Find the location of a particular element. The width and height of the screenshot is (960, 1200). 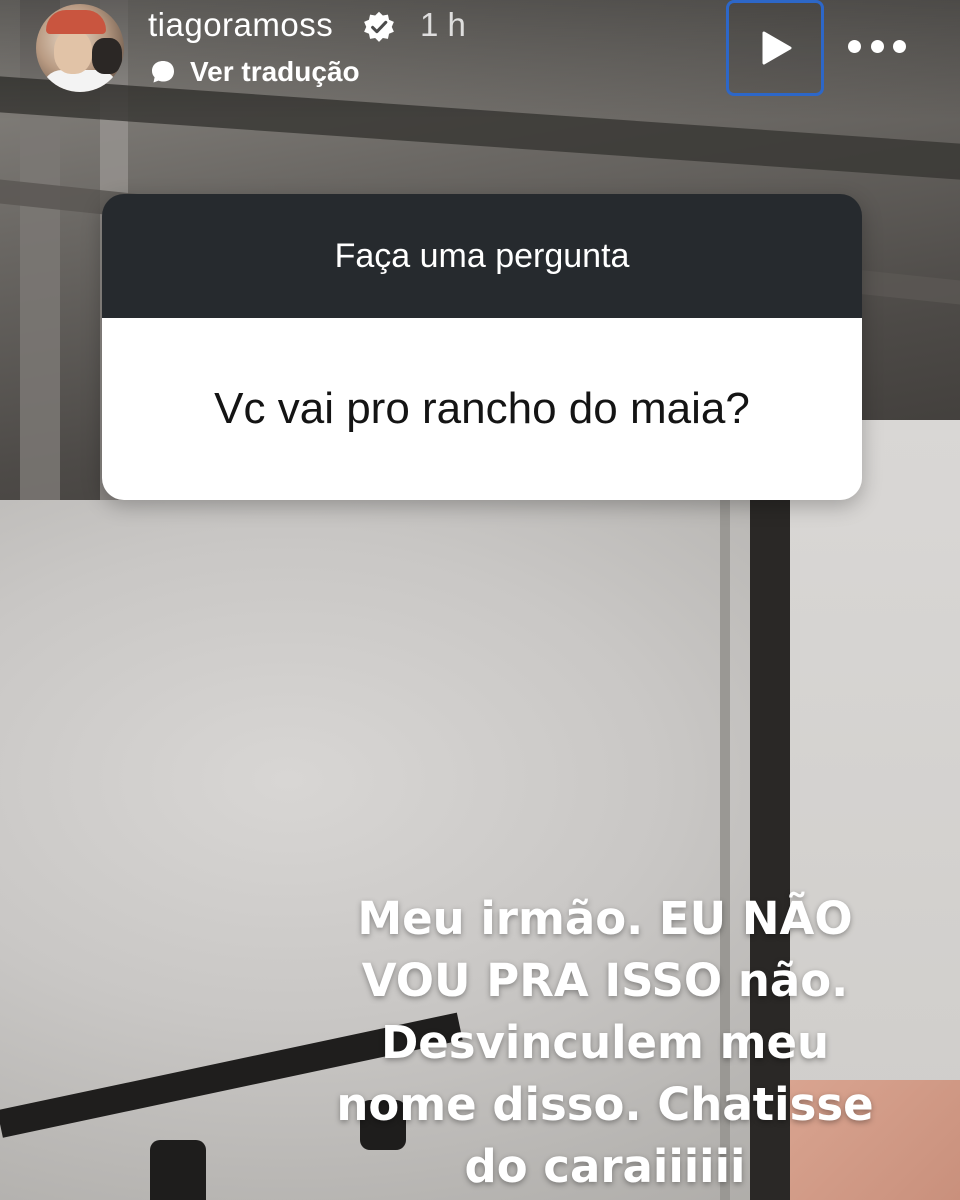

question-text: Vc vai pro rancho do maia? is located at coordinates (482, 408).